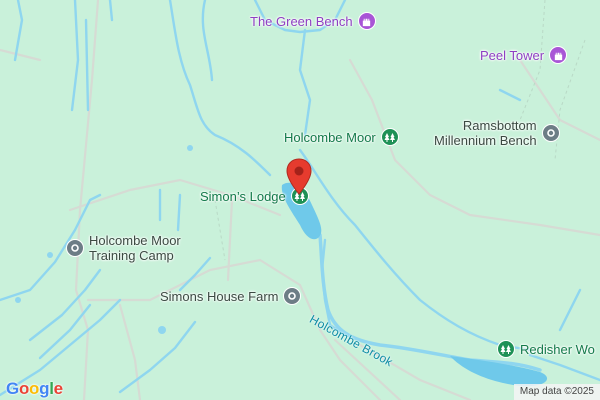 The width and height of the screenshot is (600, 400). What do you see at coordinates (131, 255) in the screenshot?
I see `poi-label-line2: Training Camp` at bounding box center [131, 255].